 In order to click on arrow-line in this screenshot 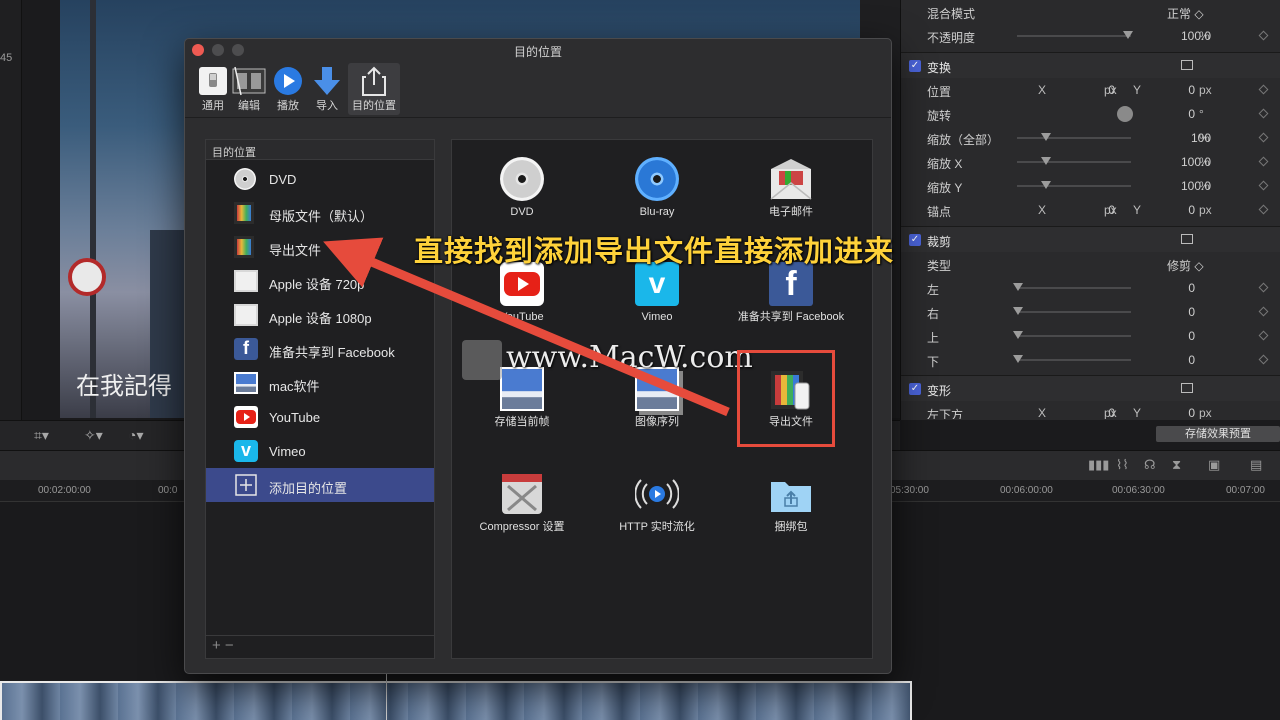, I will do `click(526, 327)`.